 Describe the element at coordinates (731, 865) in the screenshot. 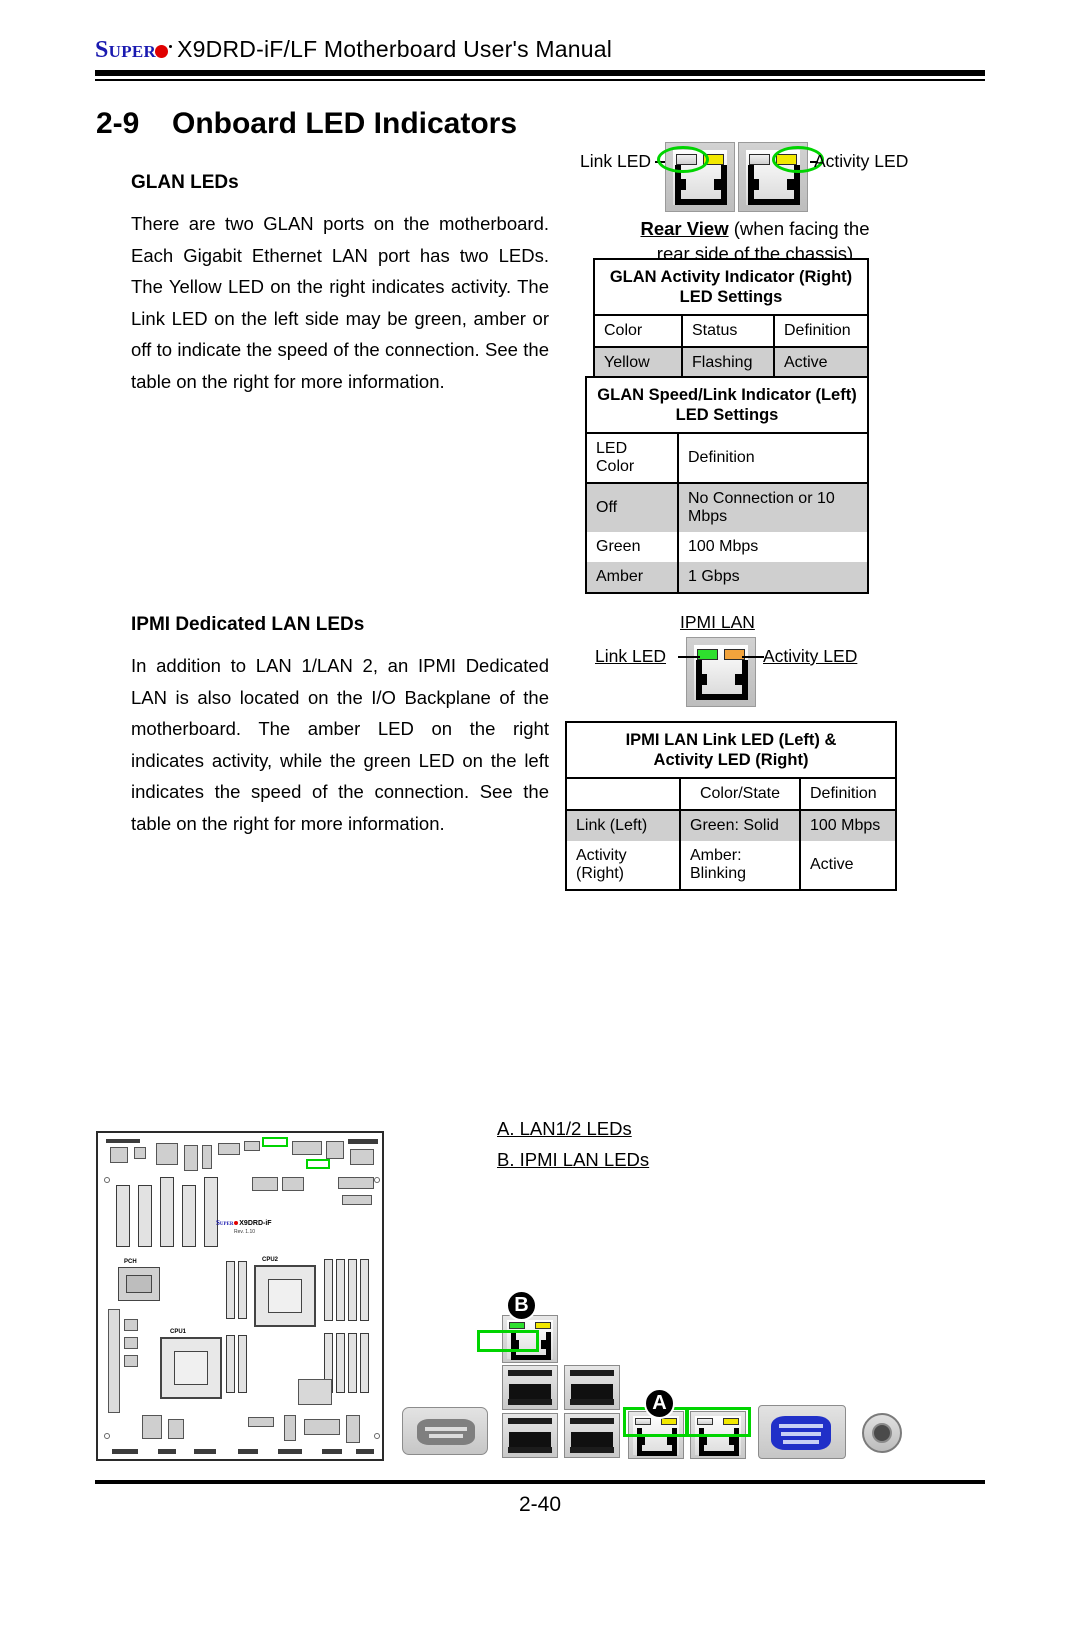

I see `table-row: Activity (Right) Amber: Blinking Active` at that location.